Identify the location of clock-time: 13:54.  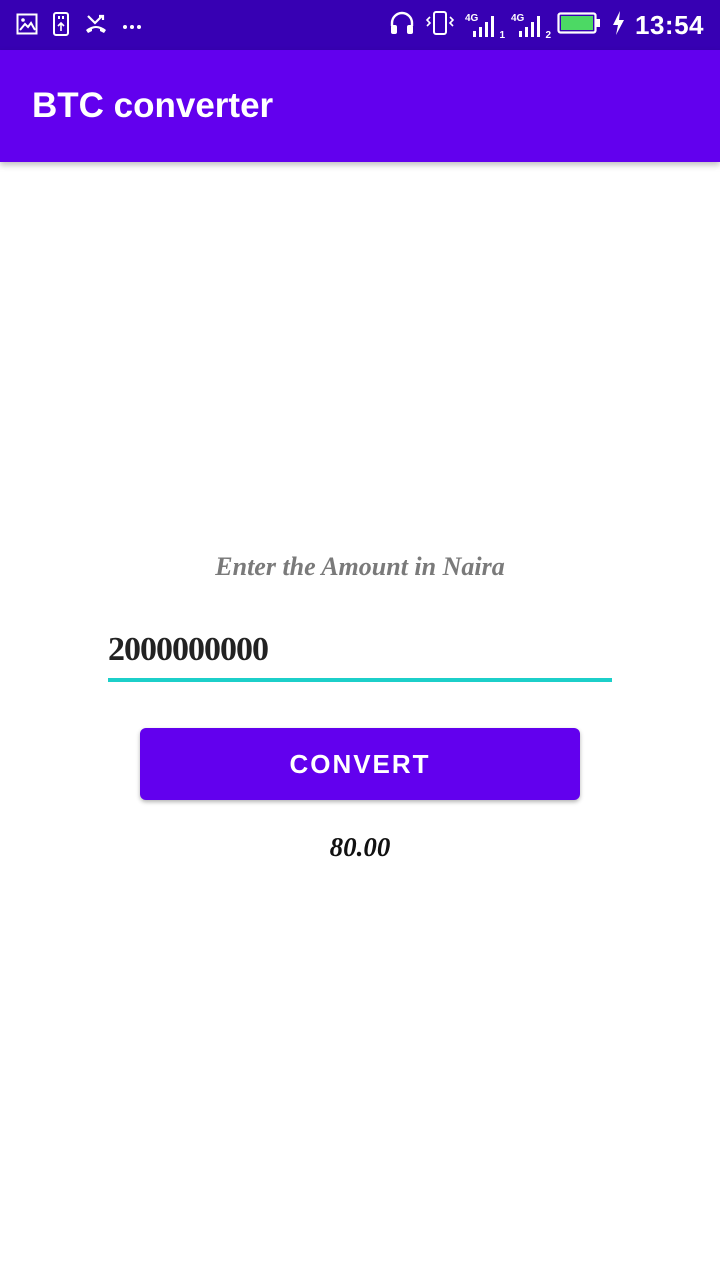
(669, 25).